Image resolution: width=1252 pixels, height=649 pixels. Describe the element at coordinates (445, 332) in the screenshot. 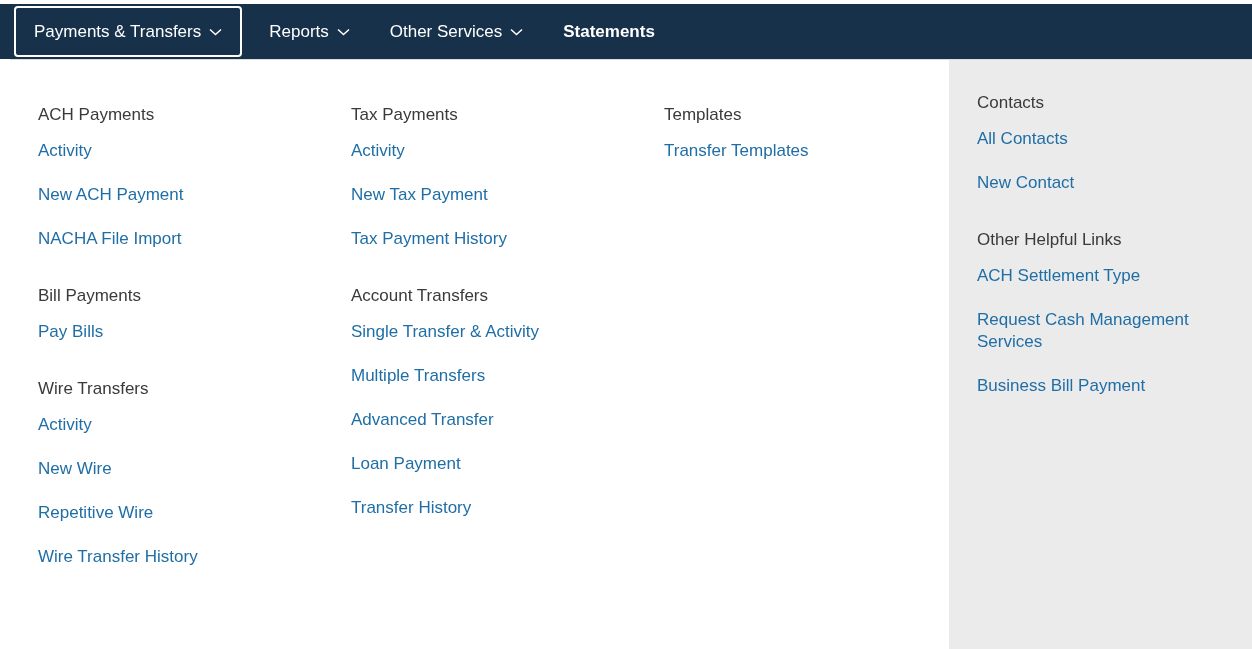

I see `menu-link: Single Transfer & Activity` at that location.